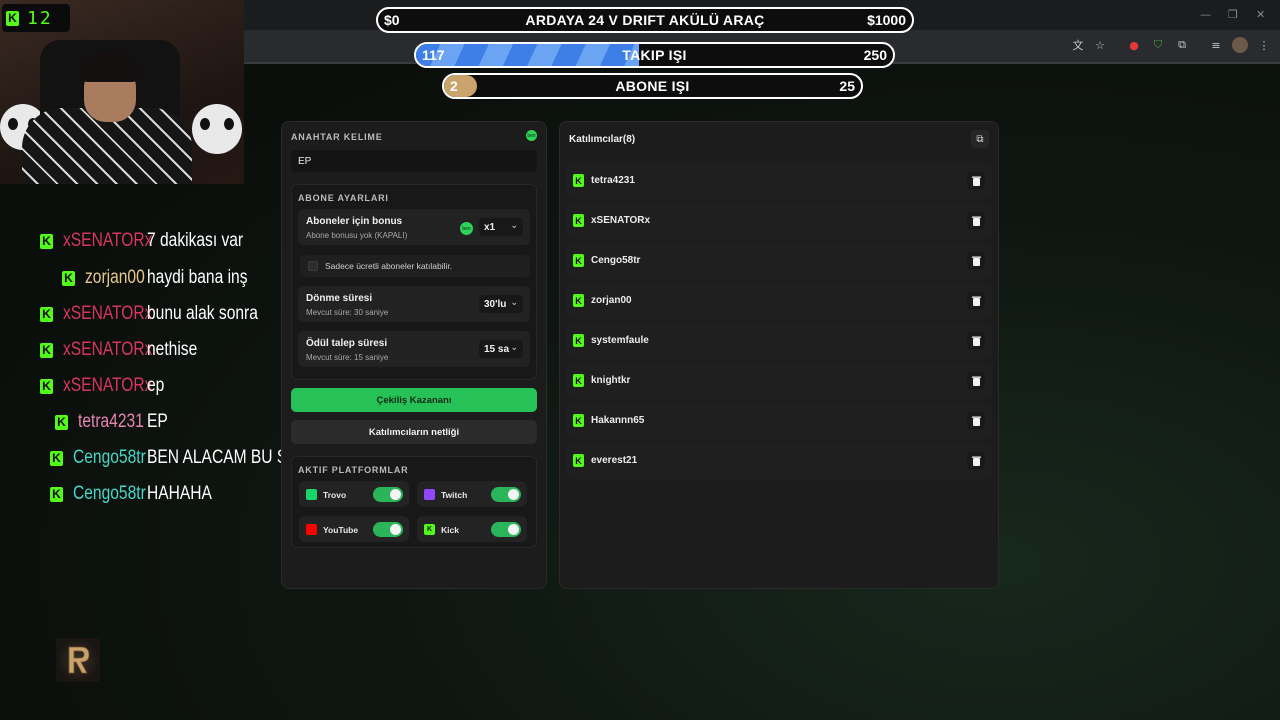 This screenshot has width=1280, height=720. Describe the element at coordinates (156, 385) in the screenshot. I see `chat-text: ep` at that location.